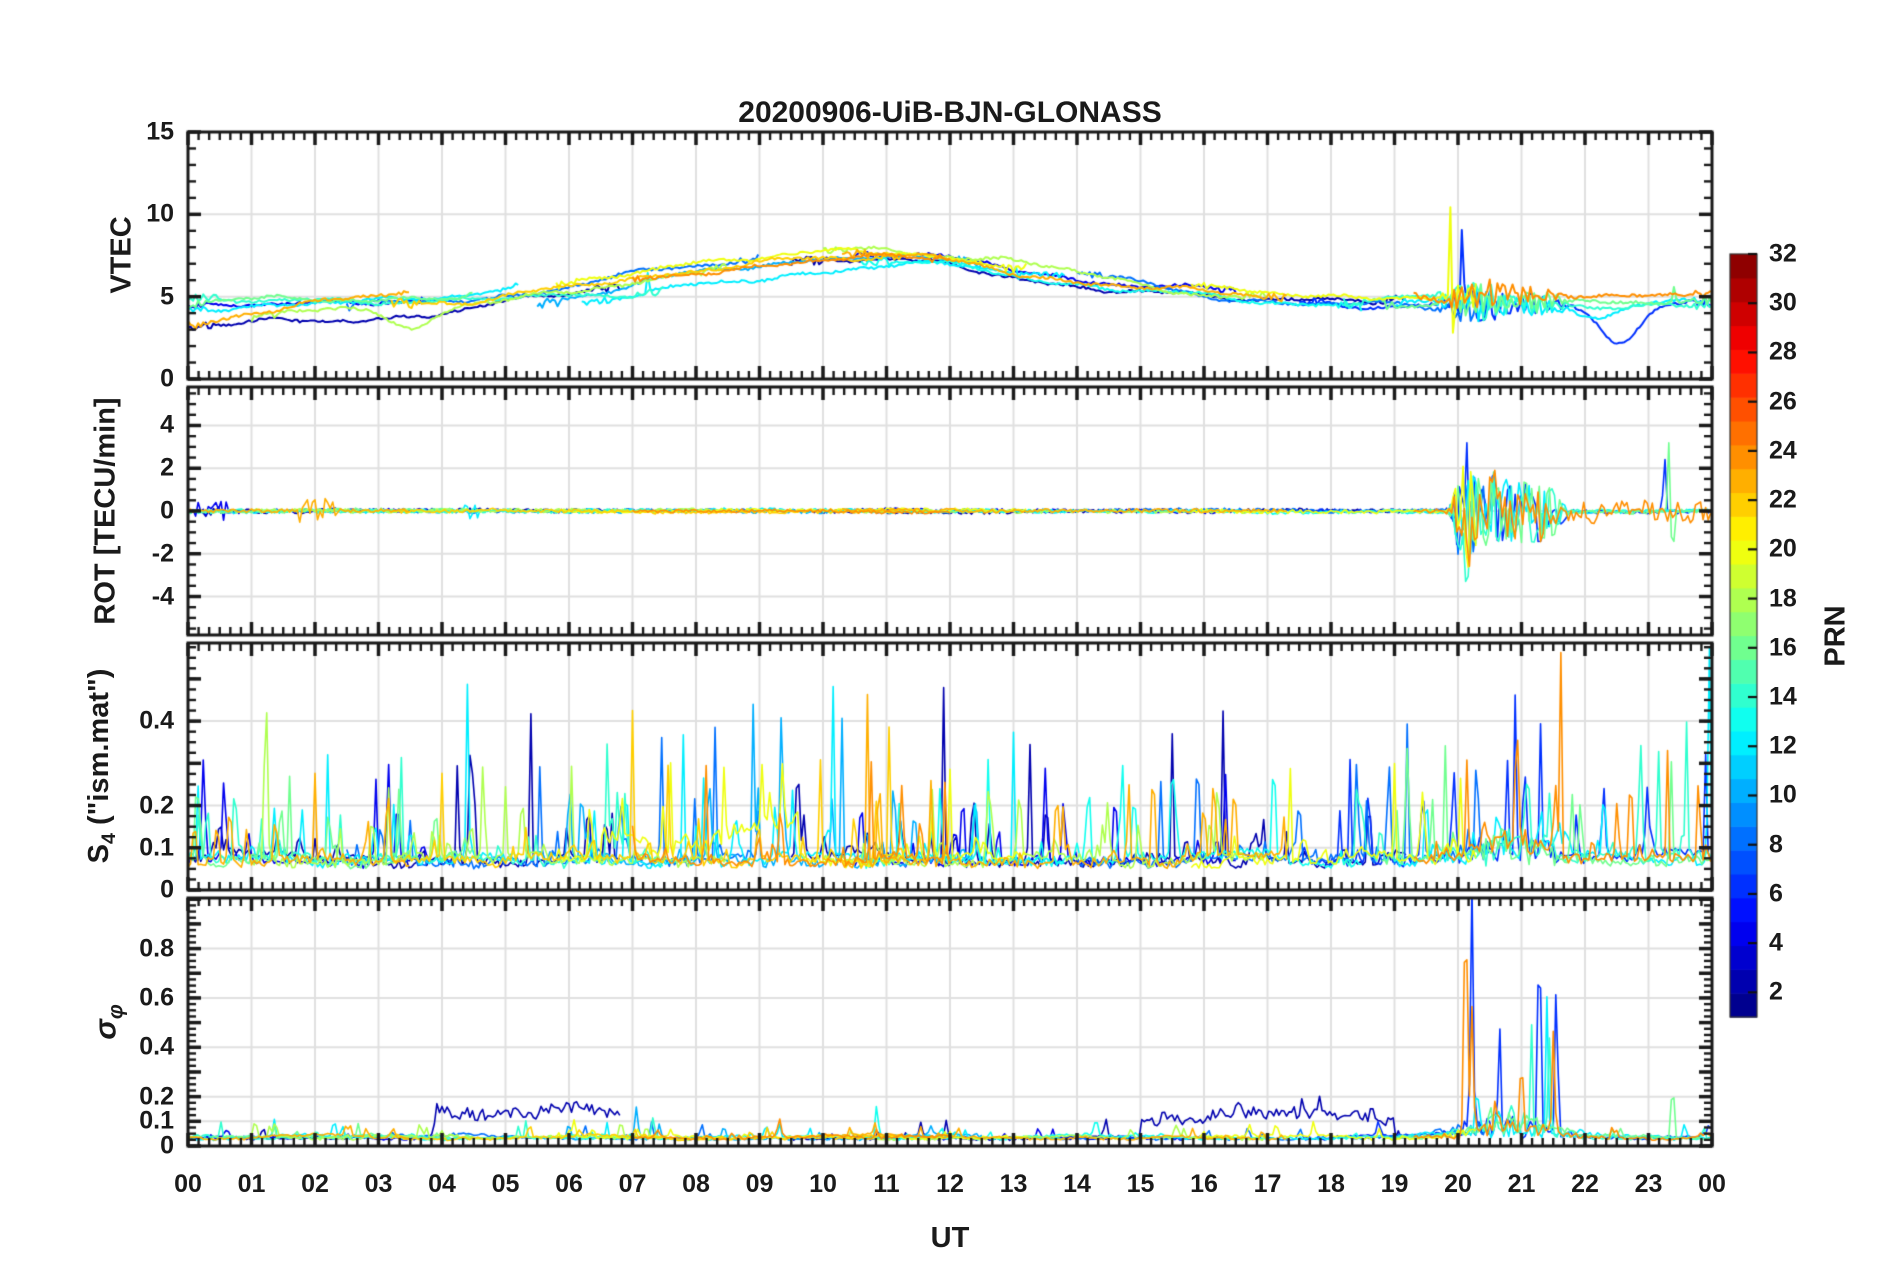 The image size is (1902, 1272). Describe the element at coordinates (1783, 696) in the screenshot. I see `colorbar-tick-label: 14` at that location.